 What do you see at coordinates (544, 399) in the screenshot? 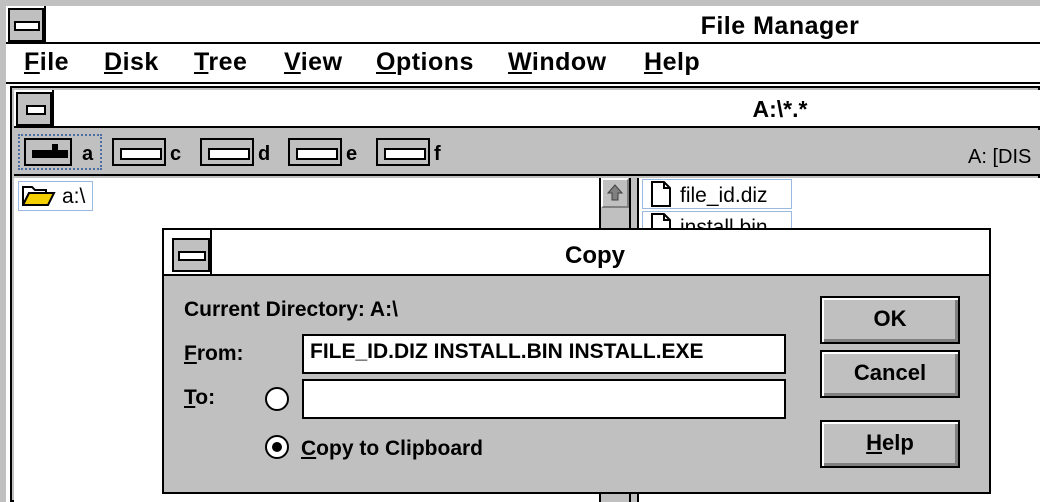
I see `to-field` at bounding box center [544, 399].